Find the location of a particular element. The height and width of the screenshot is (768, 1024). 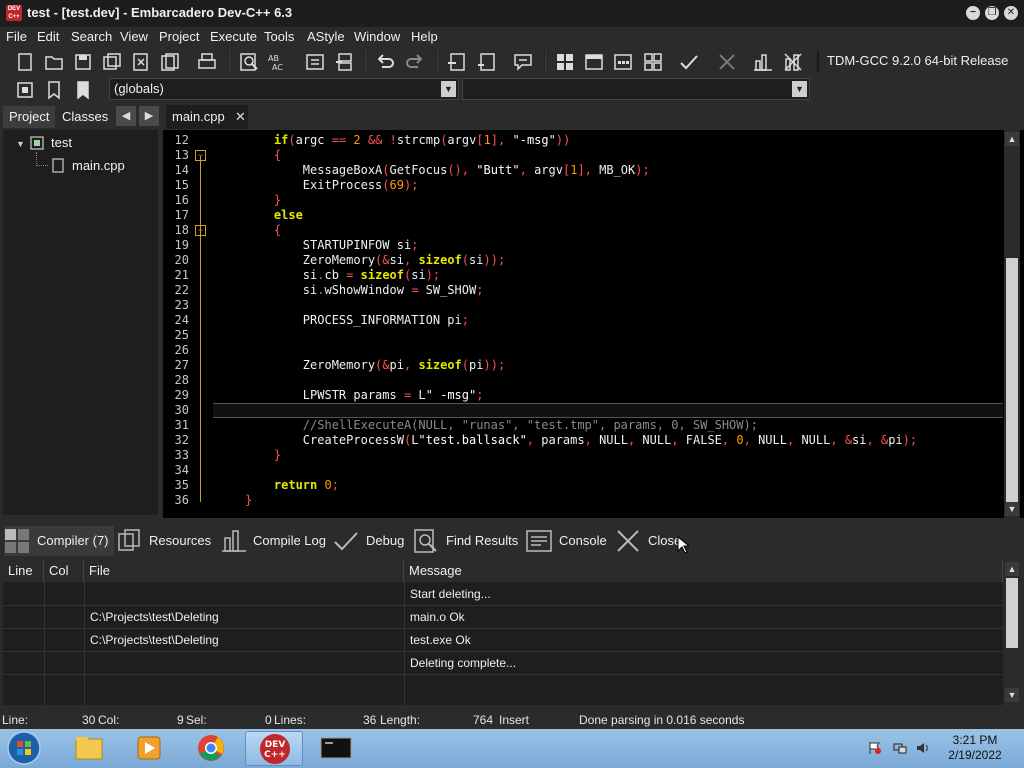

stop-execution-icon is located at coordinates (727, 62).